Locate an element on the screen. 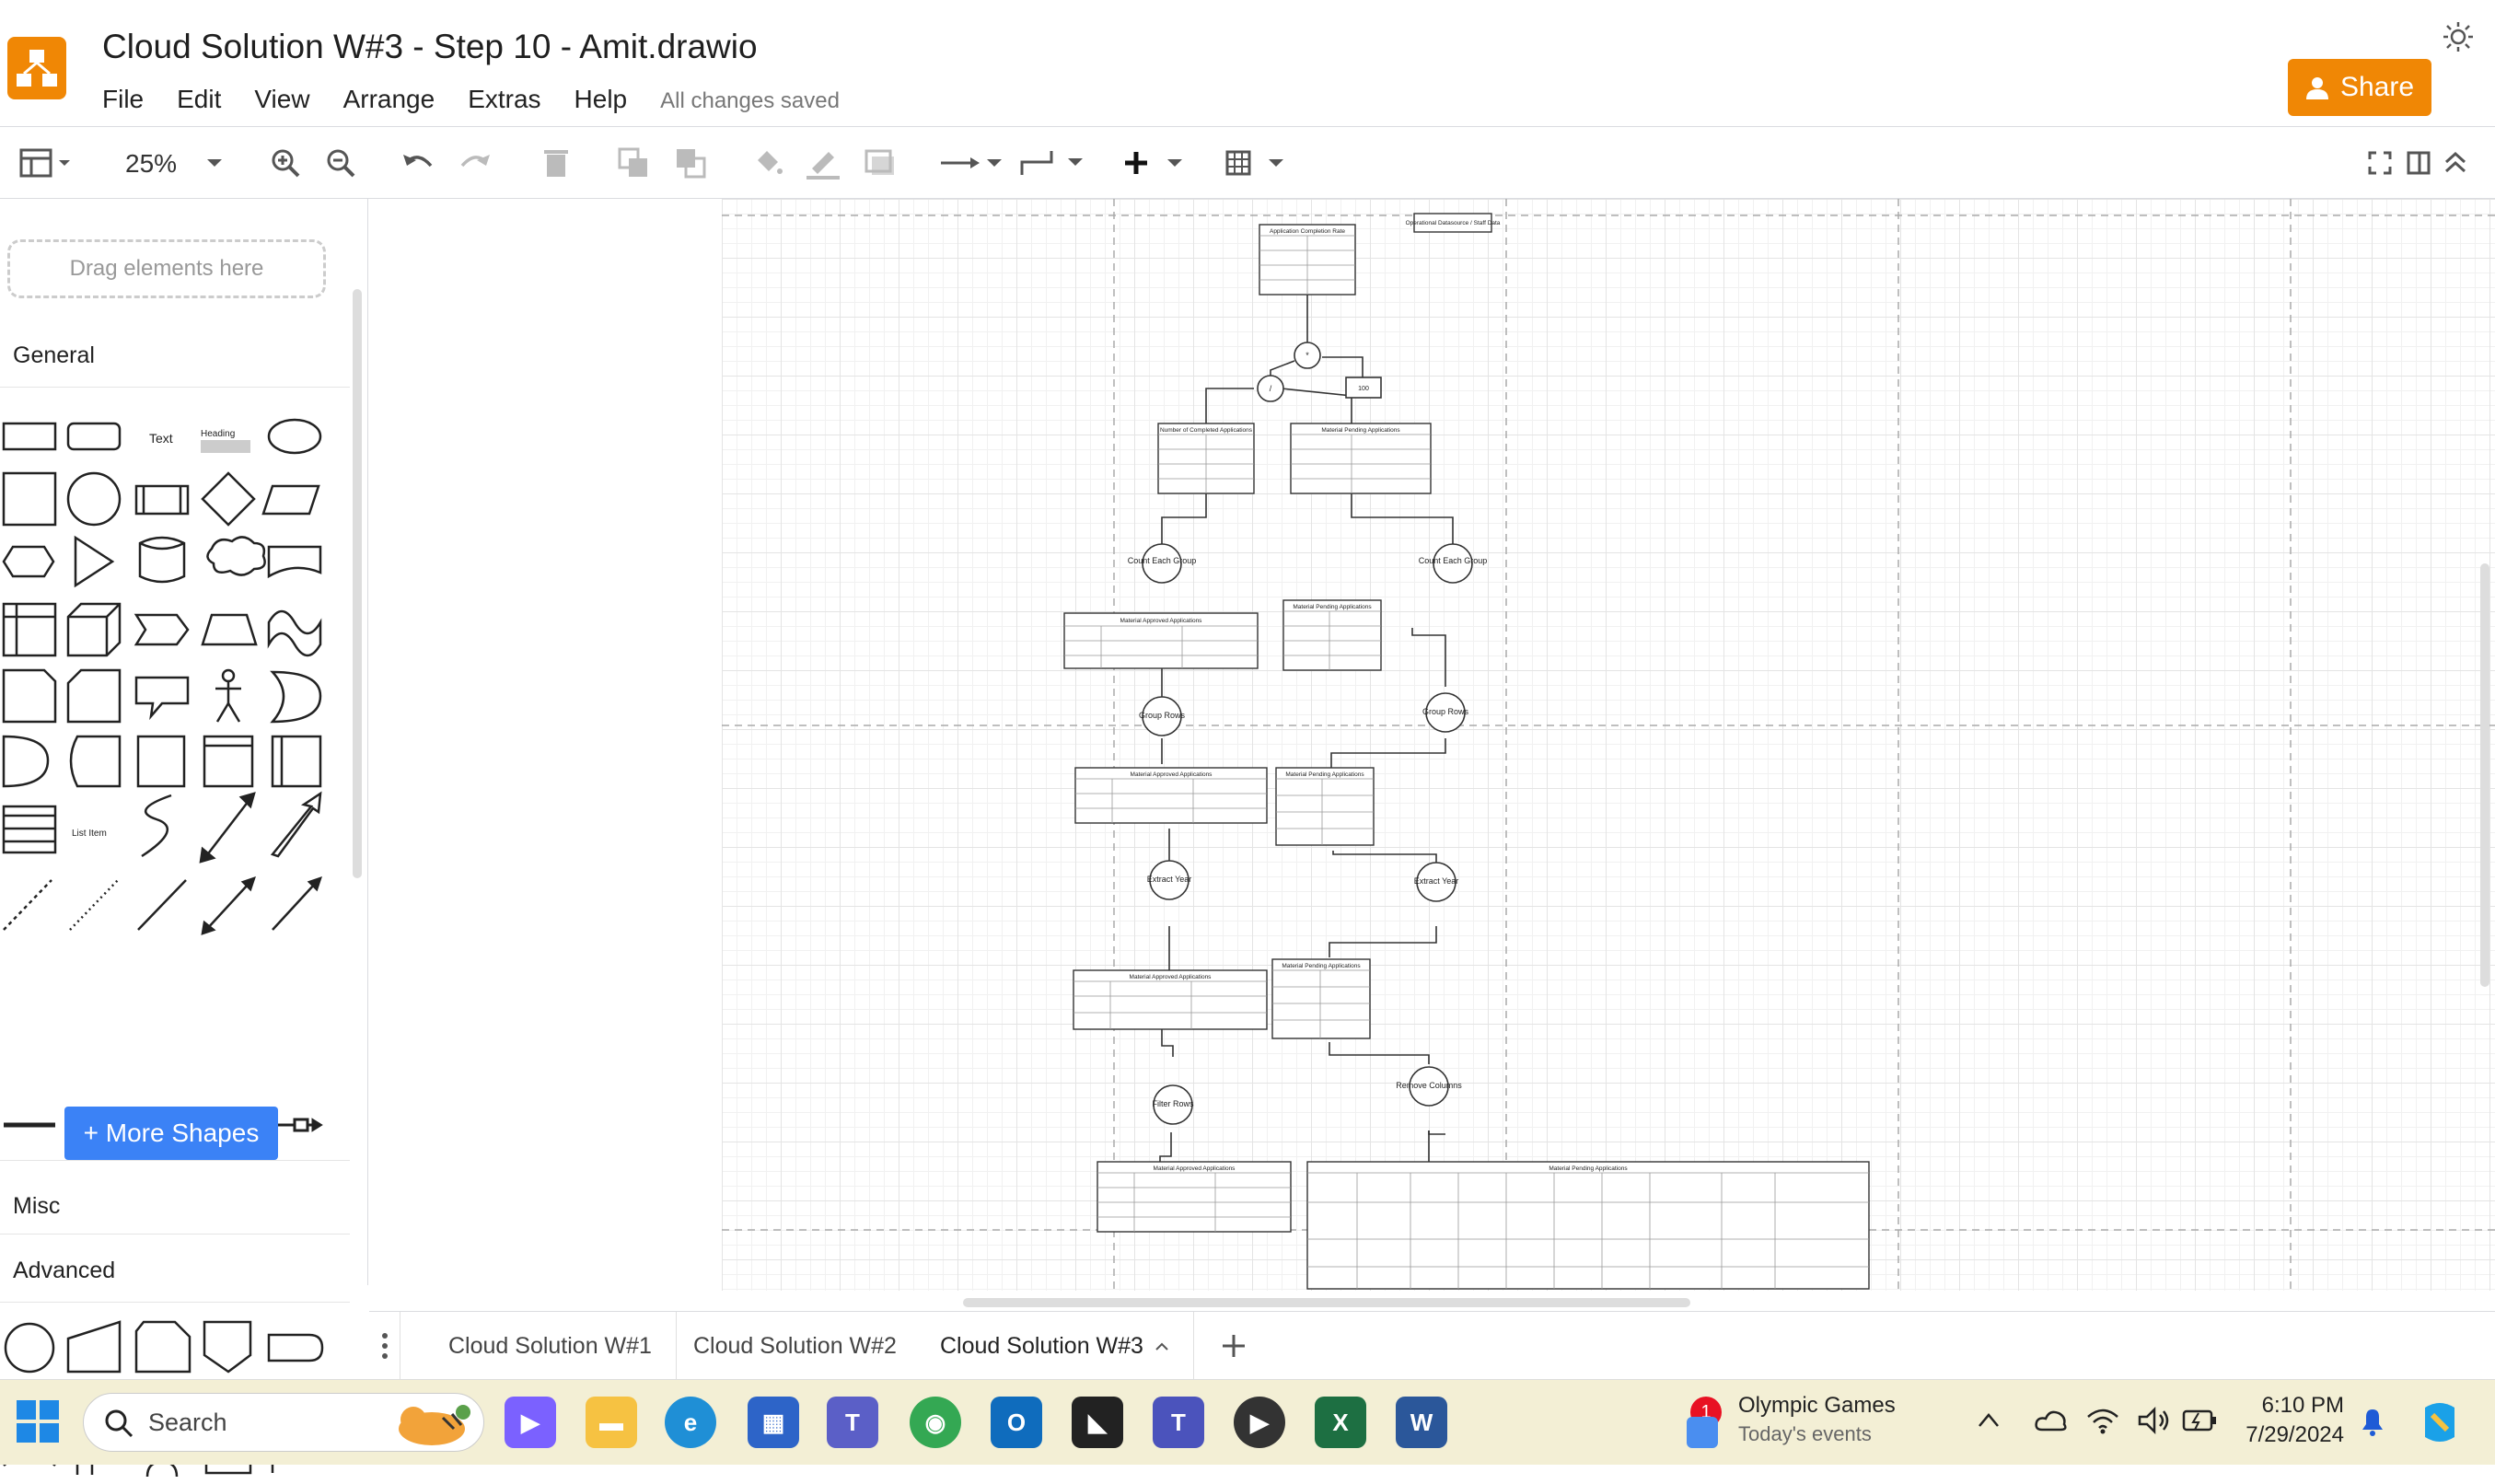 Image resolution: width=2495 pixels, height=1484 pixels. taskbar-word-icon: W is located at coordinates (1421, 1422).